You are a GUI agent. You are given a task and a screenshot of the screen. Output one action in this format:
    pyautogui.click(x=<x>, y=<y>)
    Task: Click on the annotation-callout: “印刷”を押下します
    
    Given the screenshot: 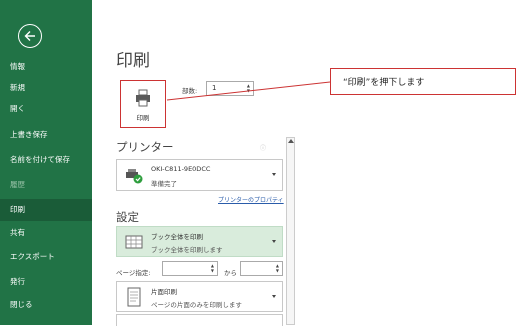 What is the action you would take?
    pyautogui.click(x=423, y=81)
    